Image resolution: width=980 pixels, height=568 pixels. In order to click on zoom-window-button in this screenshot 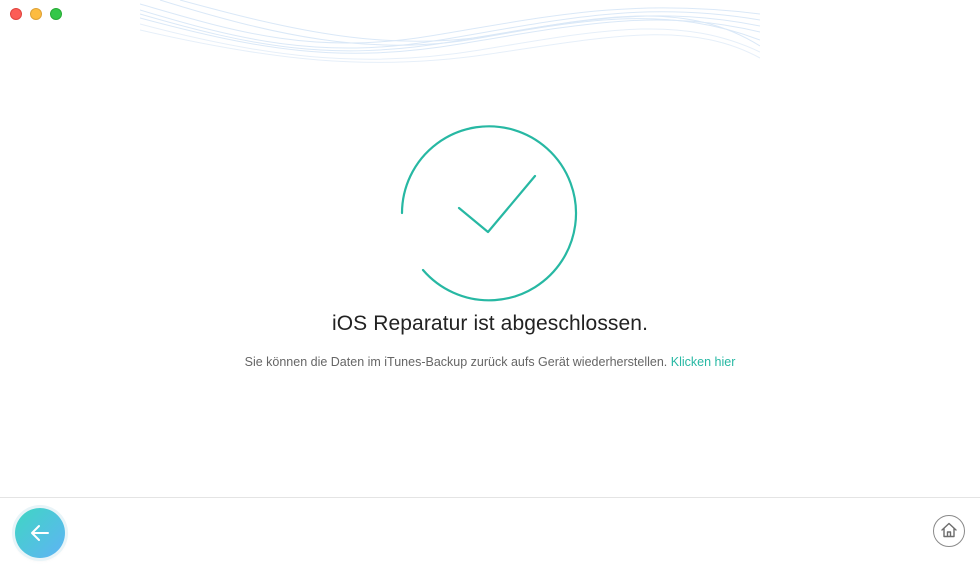, I will do `click(56, 14)`.